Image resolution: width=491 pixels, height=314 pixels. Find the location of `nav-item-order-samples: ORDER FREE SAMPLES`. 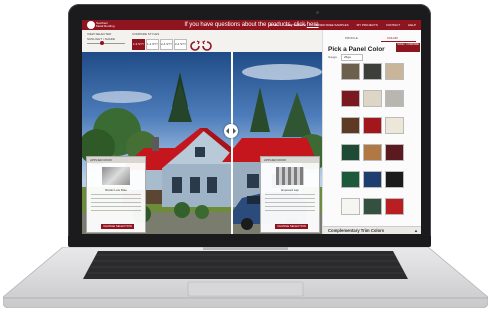

nav-item-order-samples: ORDER FREE SAMPLES is located at coordinates (331, 25).